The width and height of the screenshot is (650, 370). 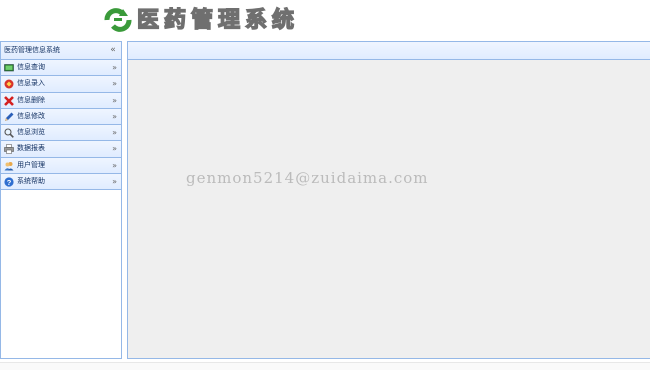 What do you see at coordinates (61, 149) in the screenshot?
I see `sidebar-item-report: 数据报表 »` at bounding box center [61, 149].